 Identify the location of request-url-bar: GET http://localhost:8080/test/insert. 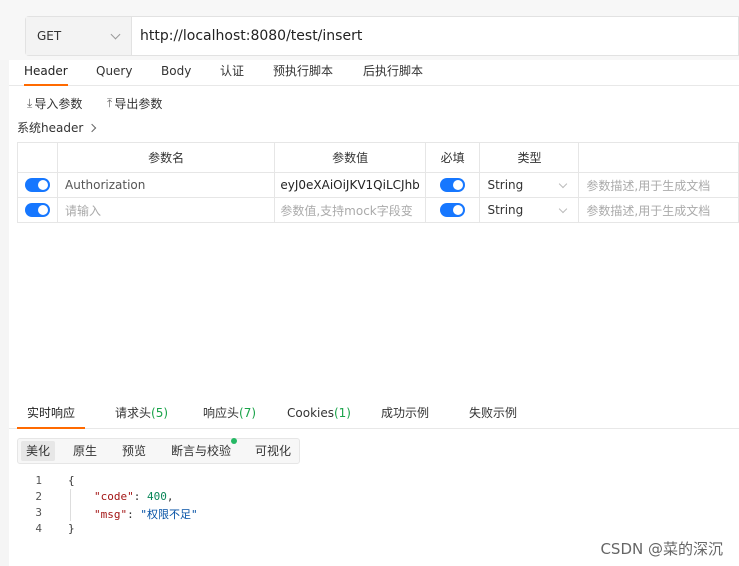
(382, 36).